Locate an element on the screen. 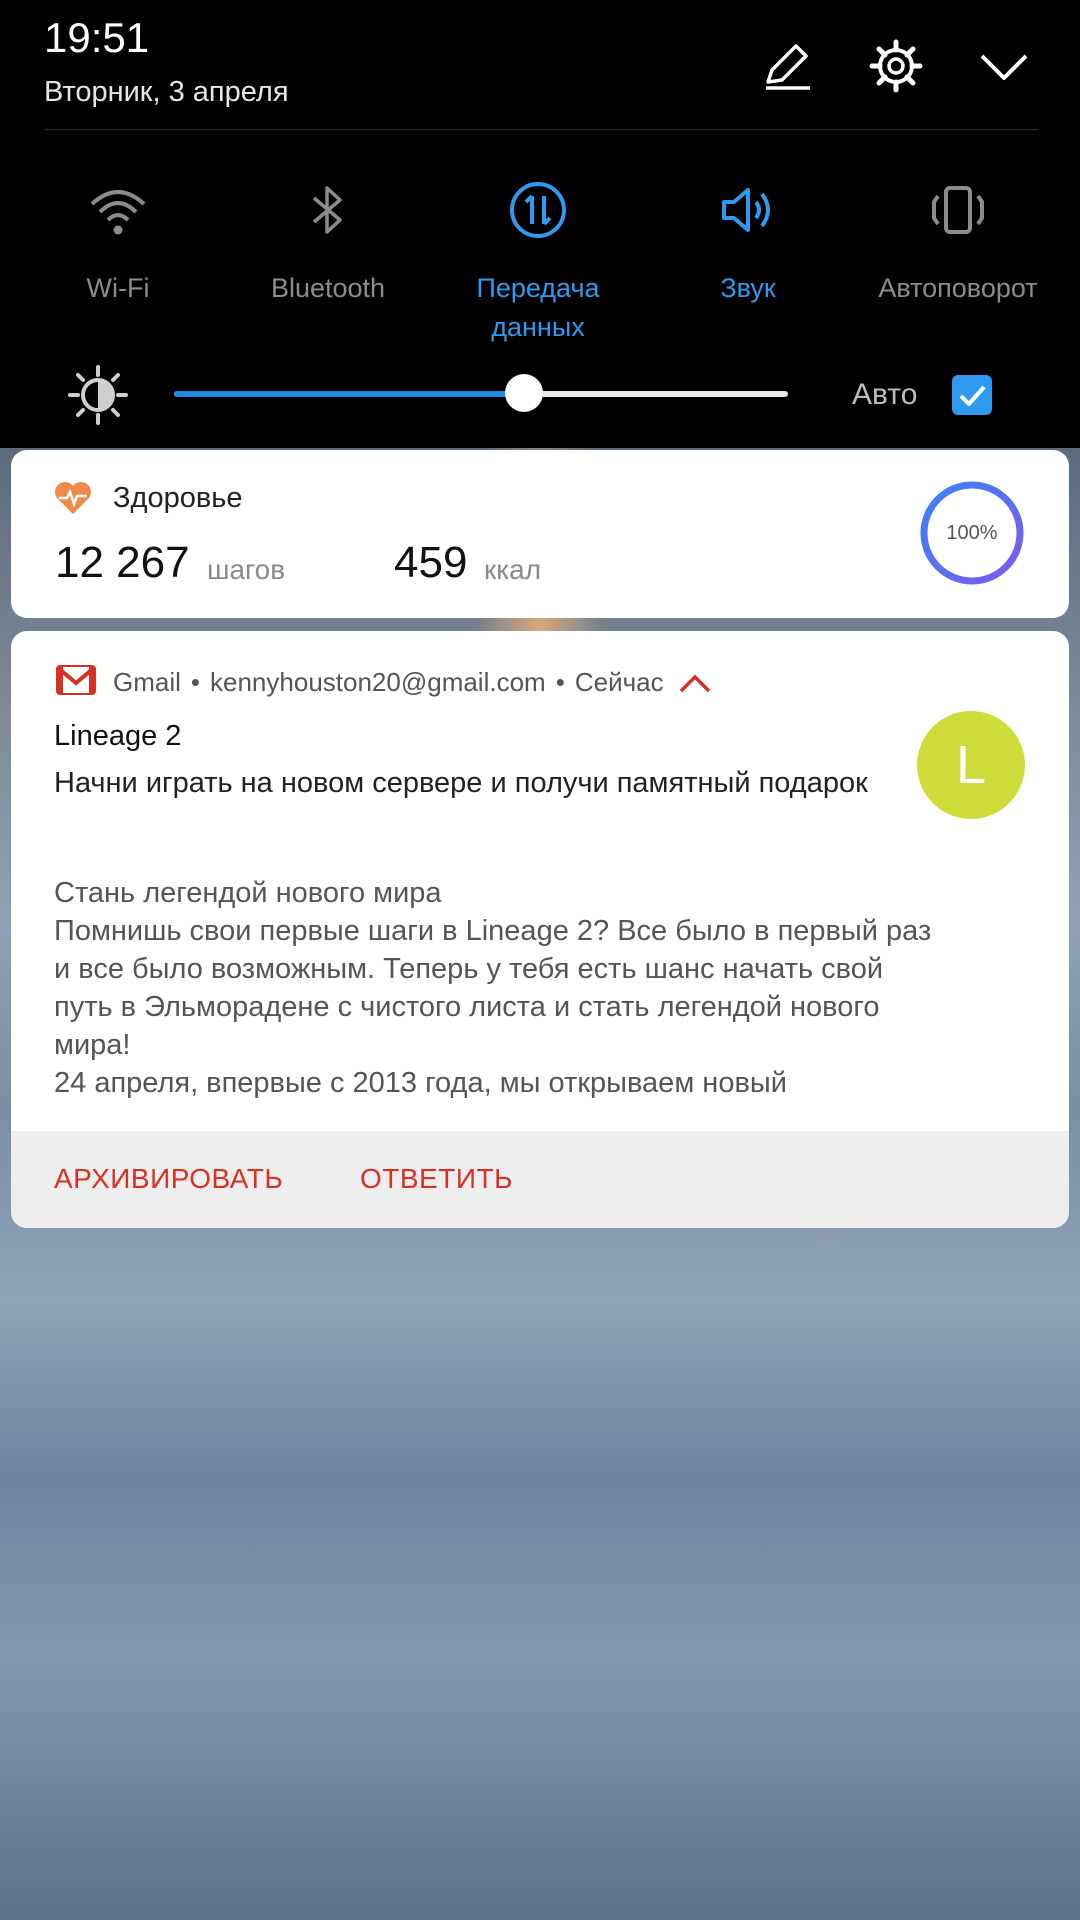  account-email: kennyhouston20@gmail.com is located at coordinates (378, 682).